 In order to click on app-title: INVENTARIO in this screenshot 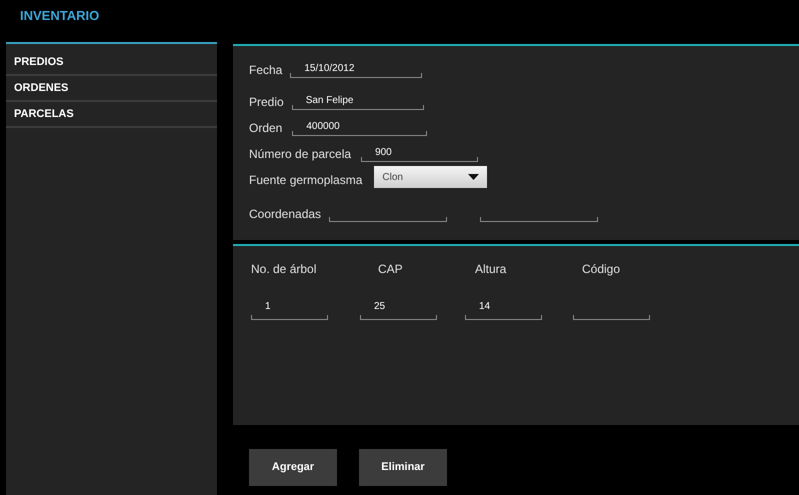, I will do `click(60, 16)`.